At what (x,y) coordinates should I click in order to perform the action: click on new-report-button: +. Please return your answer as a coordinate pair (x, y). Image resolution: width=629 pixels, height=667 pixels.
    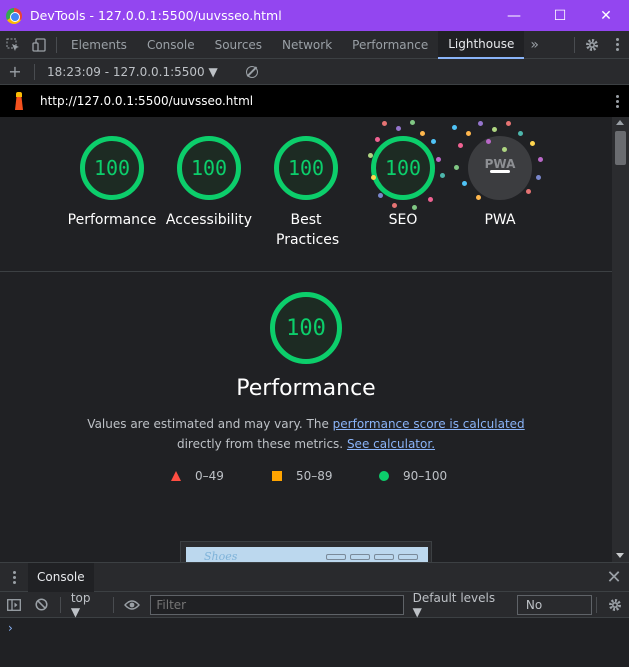
    Looking at the image, I should click on (15, 71).